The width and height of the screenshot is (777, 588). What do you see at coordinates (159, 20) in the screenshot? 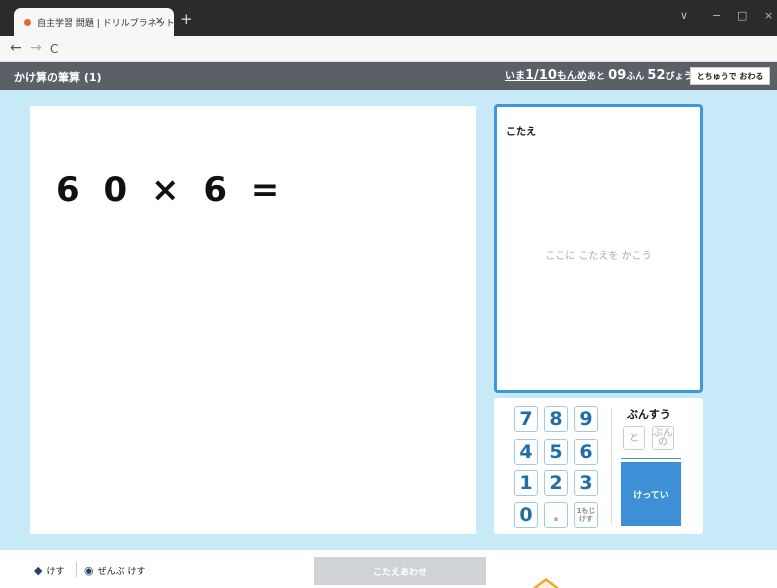
I see `tab-close-icon: ×` at bounding box center [159, 20].